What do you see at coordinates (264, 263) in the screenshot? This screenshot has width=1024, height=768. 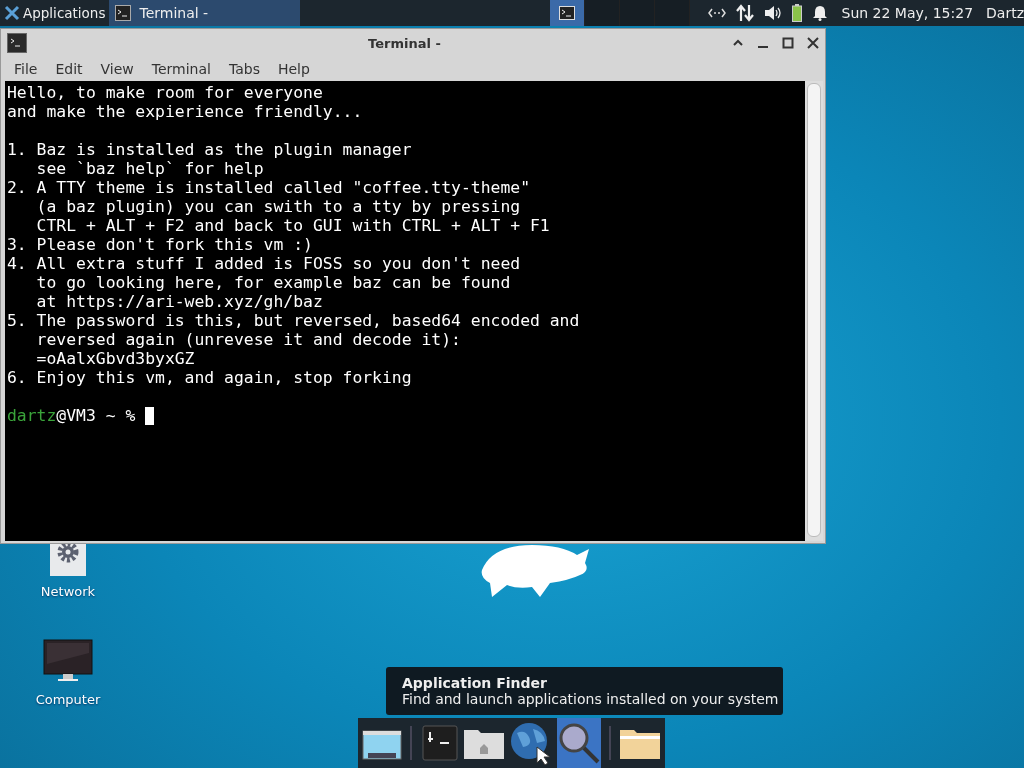 I see `terminal-line: 4. All extra stuff I added is FOSS so you don't need` at bounding box center [264, 263].